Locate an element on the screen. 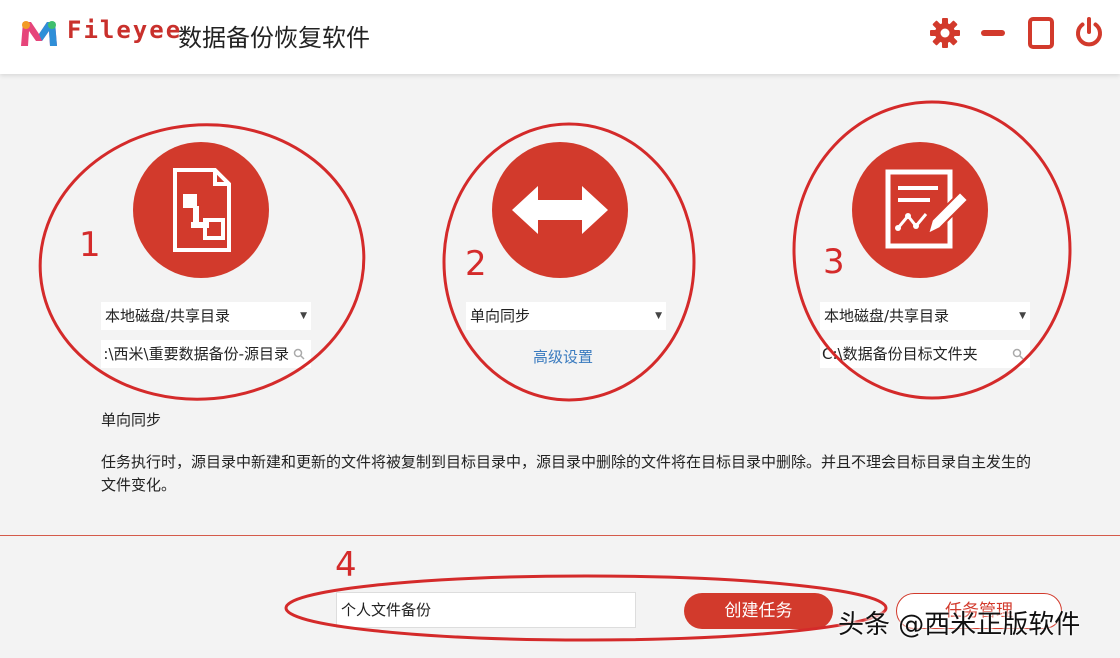 Image resolution: width=1120 pixels, height=658 pixels. annotation-number: 1 is located at coordinates (90, 245).